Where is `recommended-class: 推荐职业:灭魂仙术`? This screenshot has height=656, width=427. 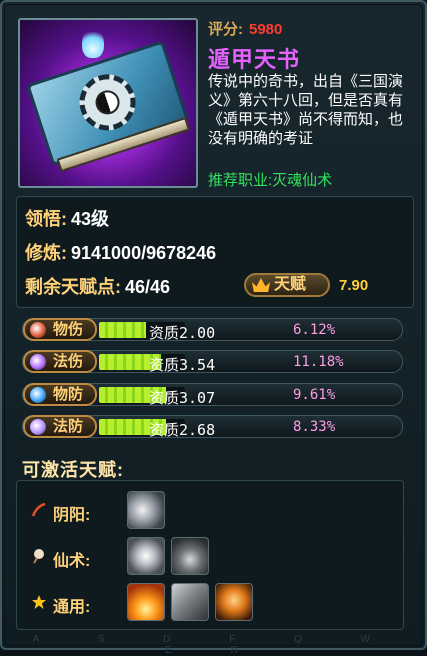
recommended-class: 推荐职业:灭魂仙术 is located at coordinates (270, 180).